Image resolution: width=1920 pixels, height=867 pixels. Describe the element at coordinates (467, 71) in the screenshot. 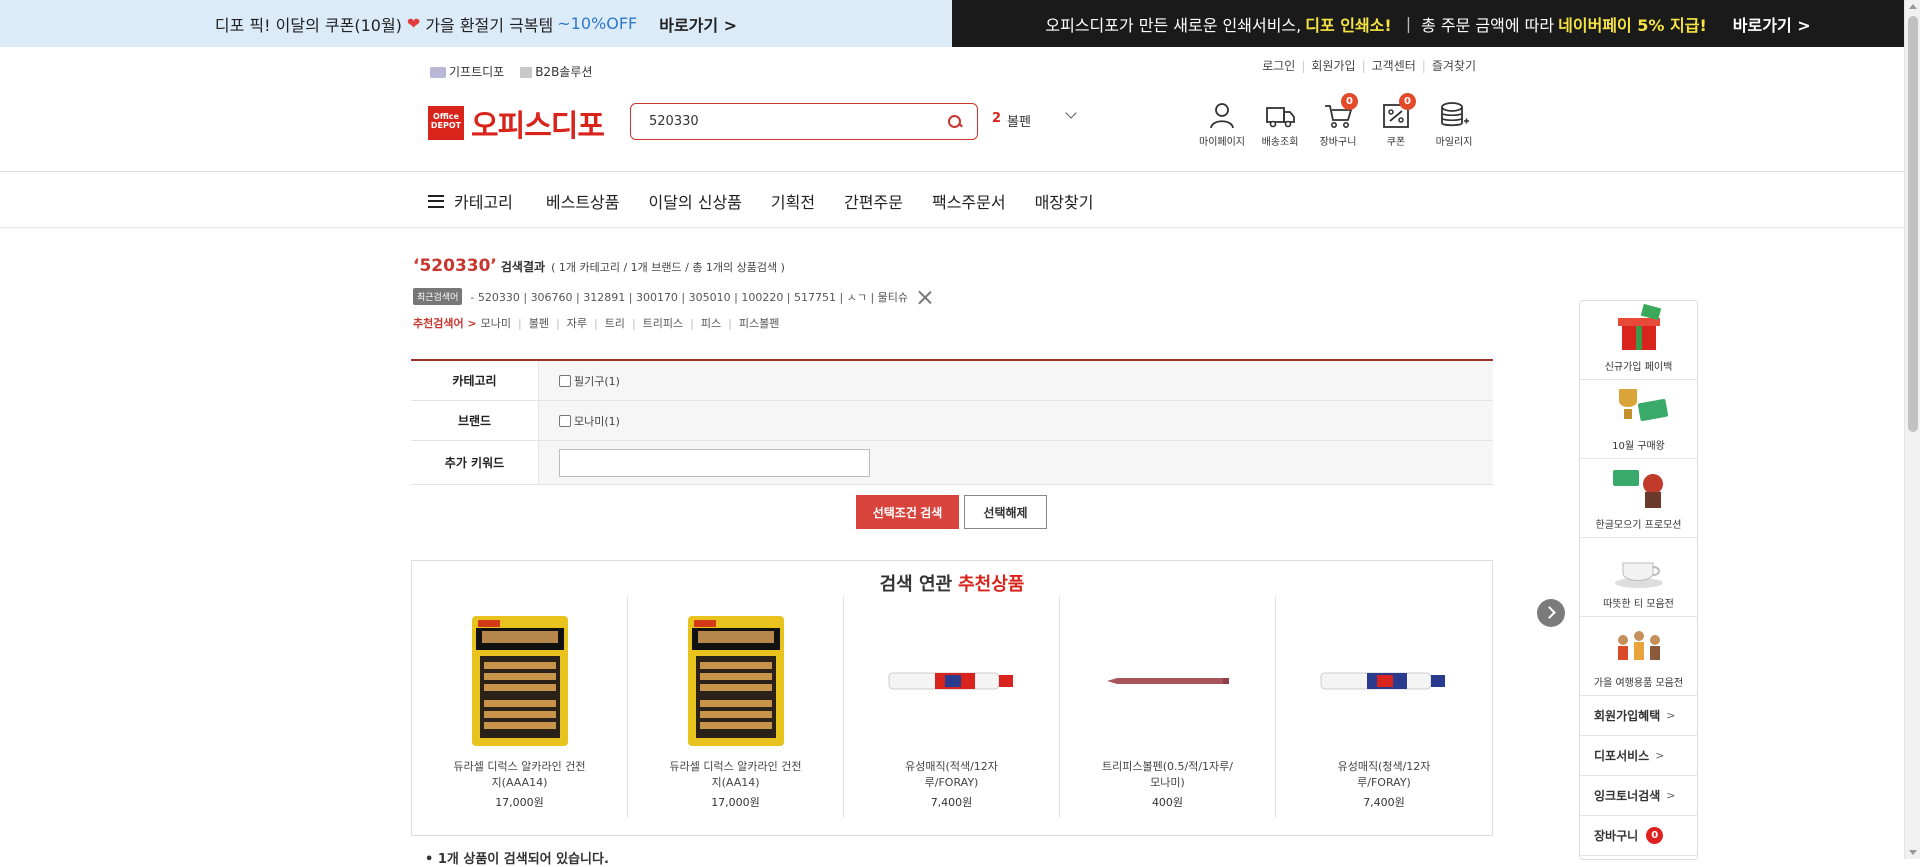

I see `gift-depot-link: 기프트디포` at that location.